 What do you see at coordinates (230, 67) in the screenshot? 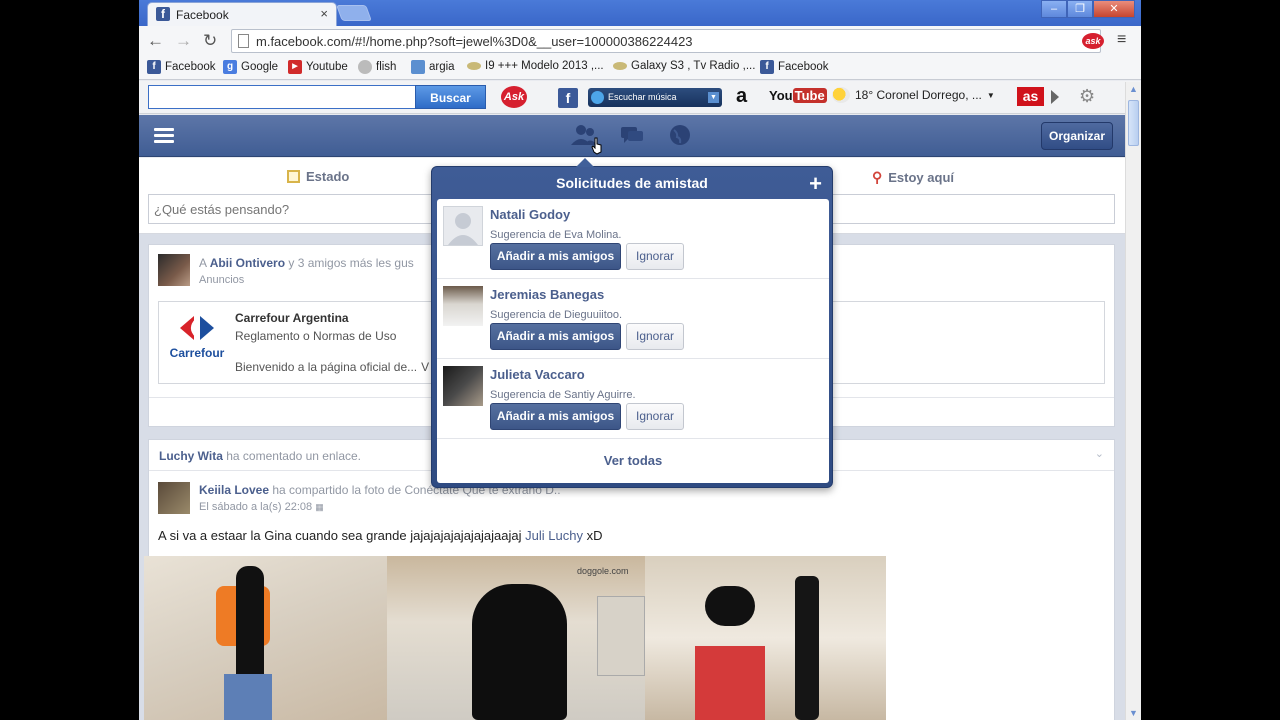
I see `google-icon: g` at bounding box center [230, 67].